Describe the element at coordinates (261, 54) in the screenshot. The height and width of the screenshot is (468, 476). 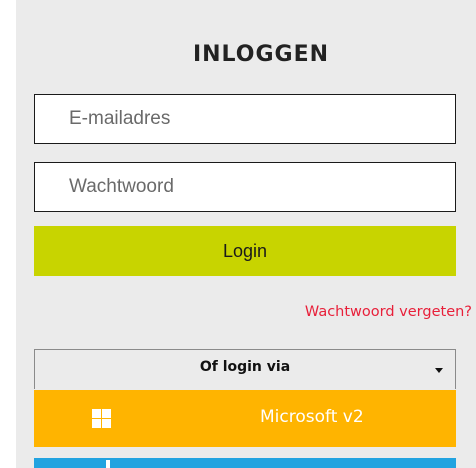
I see `page-title: INLOGGEN` at that location.